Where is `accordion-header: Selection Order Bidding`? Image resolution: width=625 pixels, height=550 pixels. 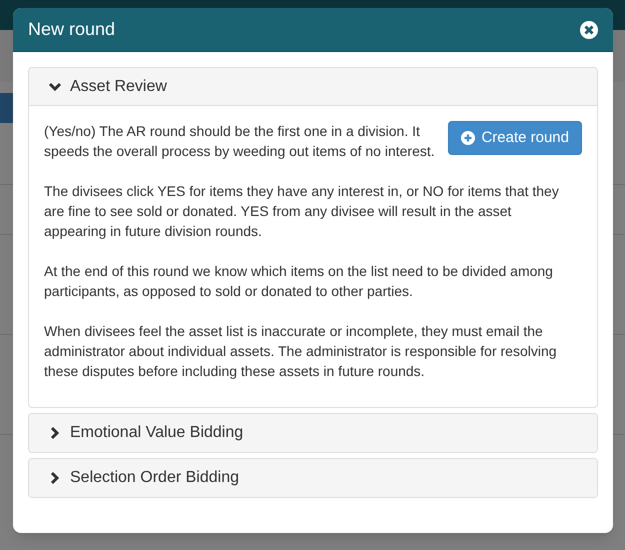
accordion-header: Selection Order Bidding is located at coordinates (313, 478).